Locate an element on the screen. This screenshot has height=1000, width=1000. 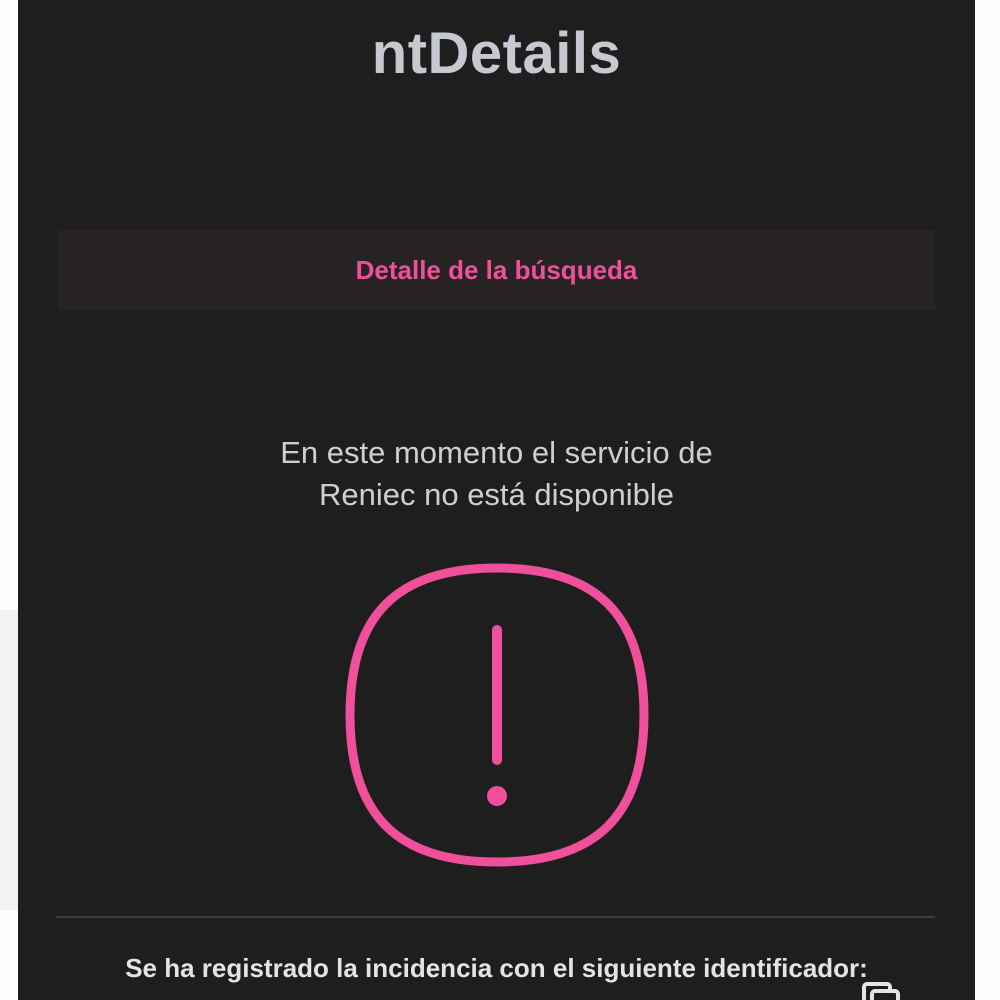
search-detail-header: Detalle de la búsqueda is located at coordinates (496, 270).